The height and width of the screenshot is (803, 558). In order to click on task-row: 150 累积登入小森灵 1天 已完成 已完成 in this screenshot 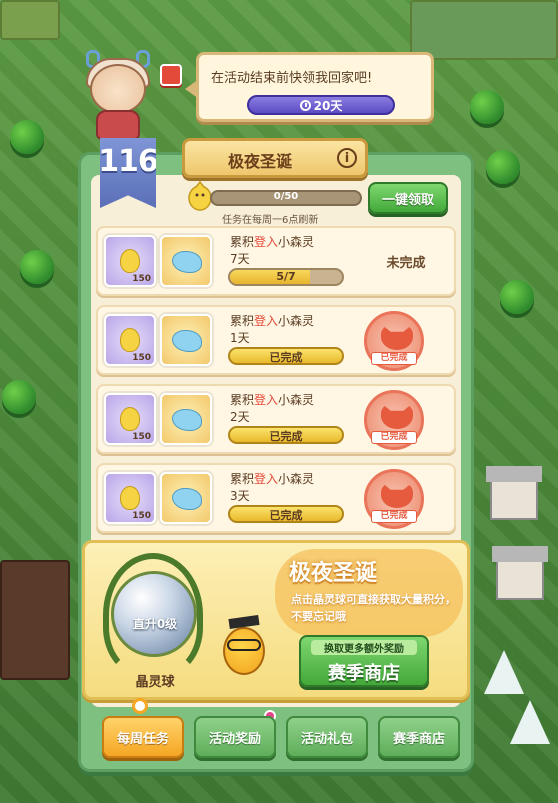, I will do `click(276, 340)`.